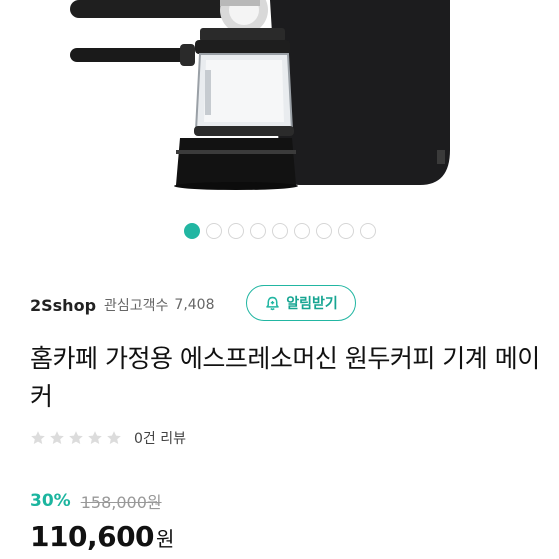 This screenshot has width=559, height=559. I want to click on discount-rate: 30%, so click(50, 501).